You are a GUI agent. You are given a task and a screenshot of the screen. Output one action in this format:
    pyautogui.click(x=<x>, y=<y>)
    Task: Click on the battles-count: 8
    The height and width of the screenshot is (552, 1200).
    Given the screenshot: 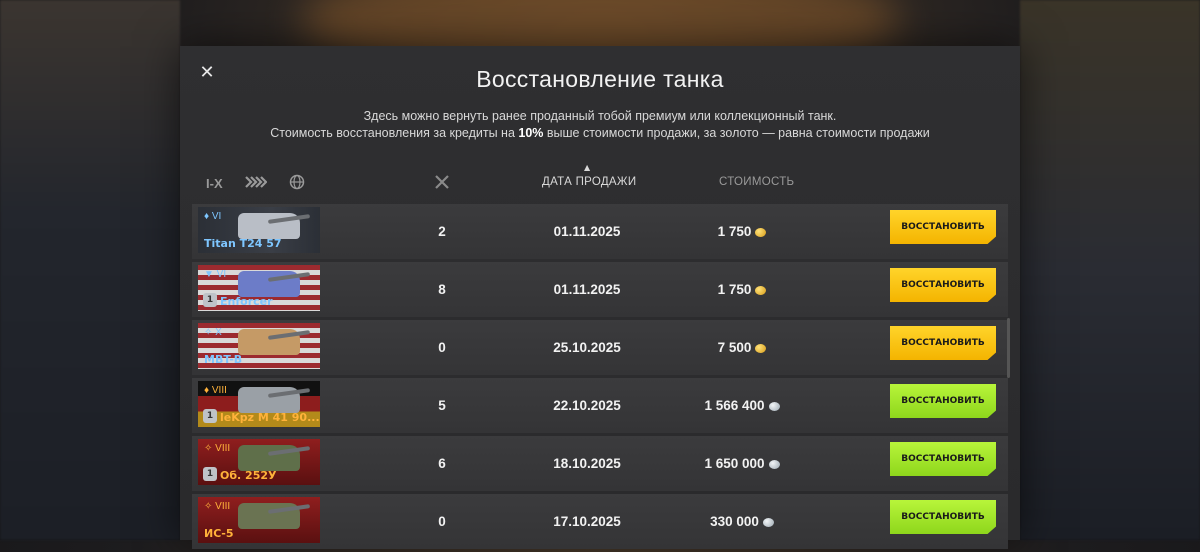 What is the action you would take?
    pyautogui.click(x=442, y=289)
    